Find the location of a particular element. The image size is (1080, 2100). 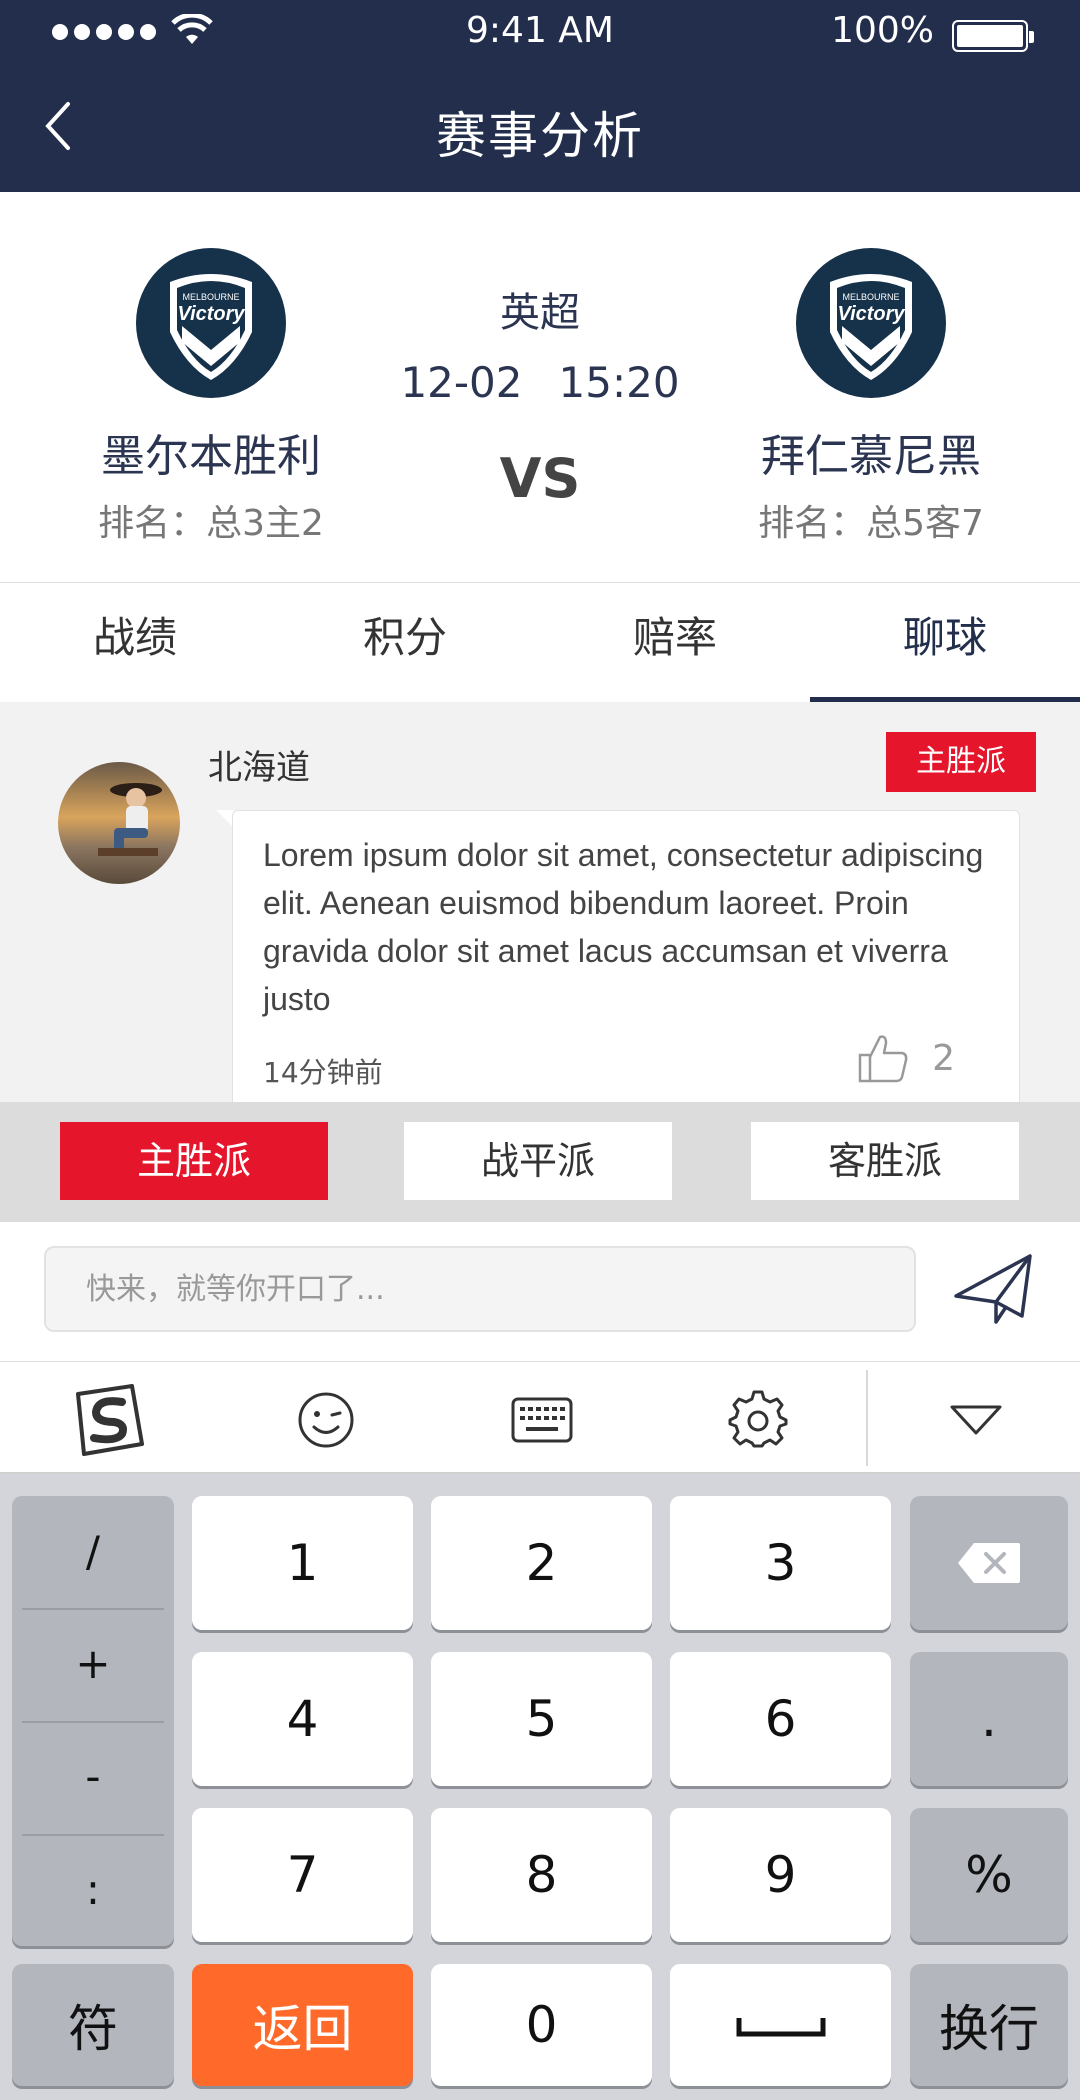

tab-odds: 赔率 is located at coordinates (675, 642).